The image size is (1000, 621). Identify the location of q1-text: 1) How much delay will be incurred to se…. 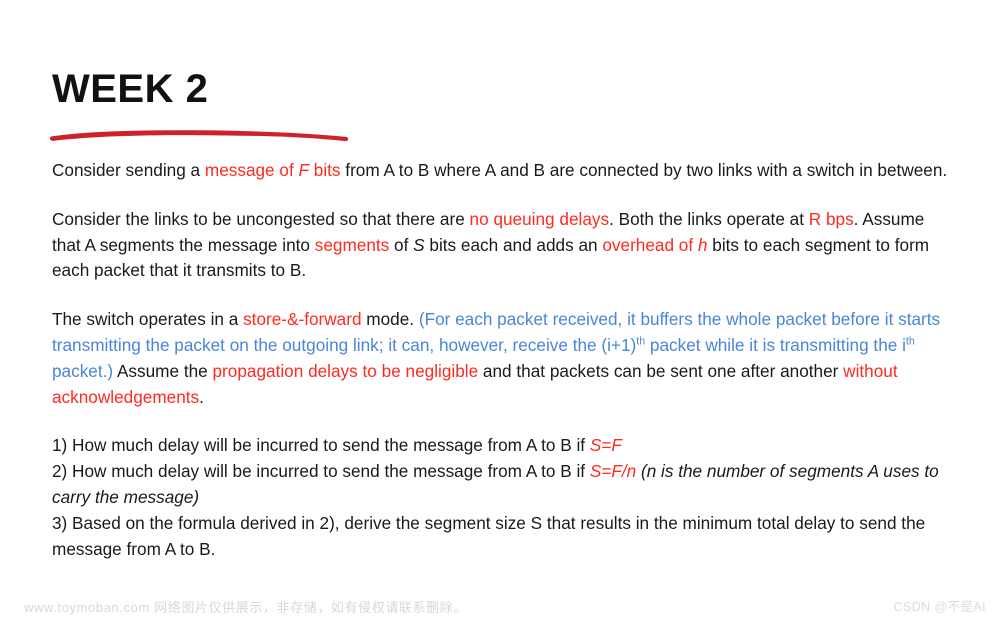
(321, 445).